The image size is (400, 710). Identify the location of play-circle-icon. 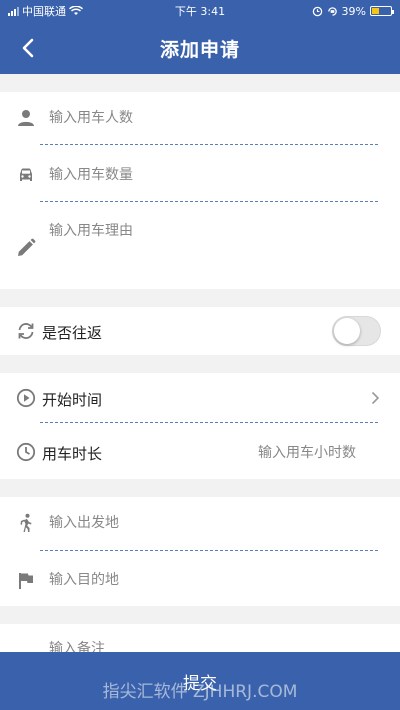
(26, 398).